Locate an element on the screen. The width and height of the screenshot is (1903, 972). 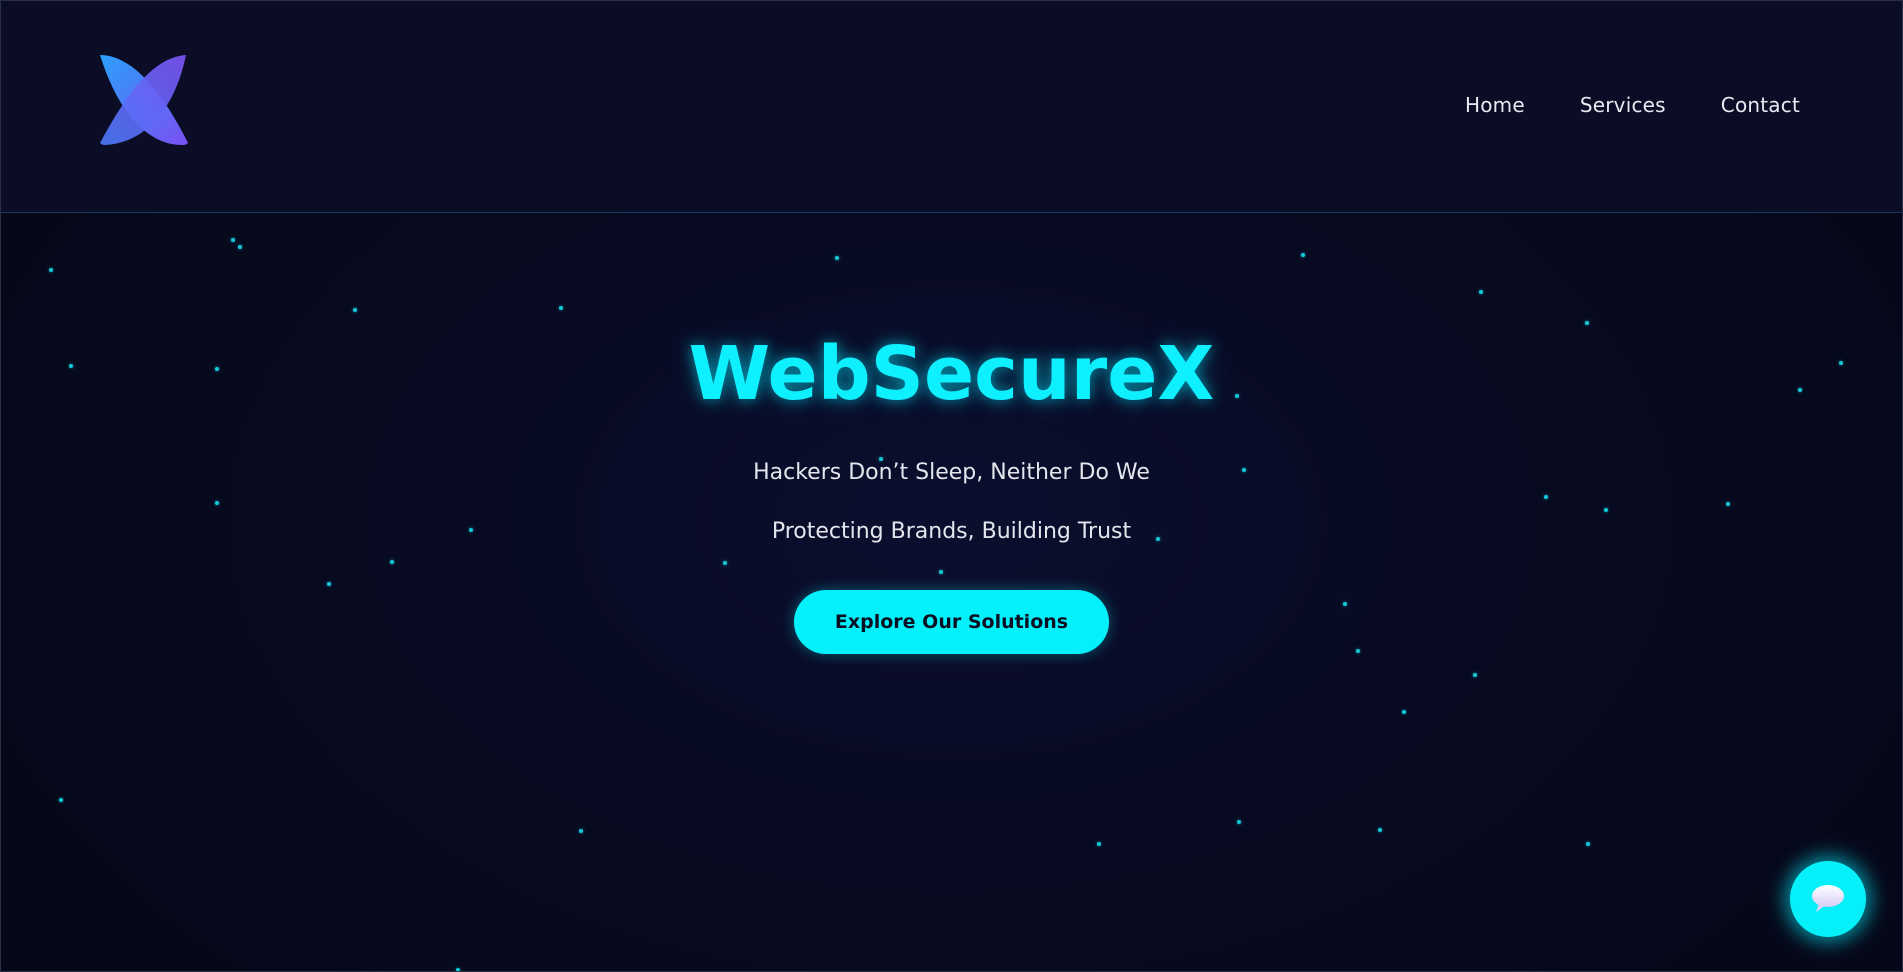
nav-link-home: Home is located at coordinates (1495, 105).